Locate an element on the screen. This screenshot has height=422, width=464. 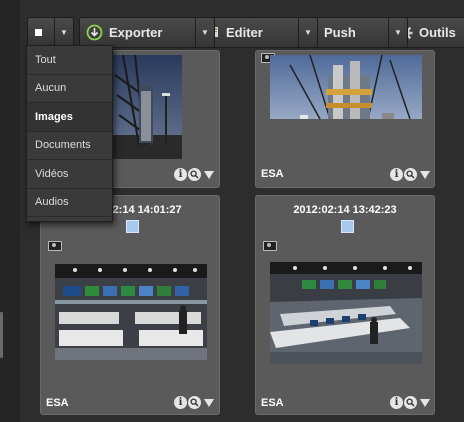
square-icon is located at coordinates (38, 32).